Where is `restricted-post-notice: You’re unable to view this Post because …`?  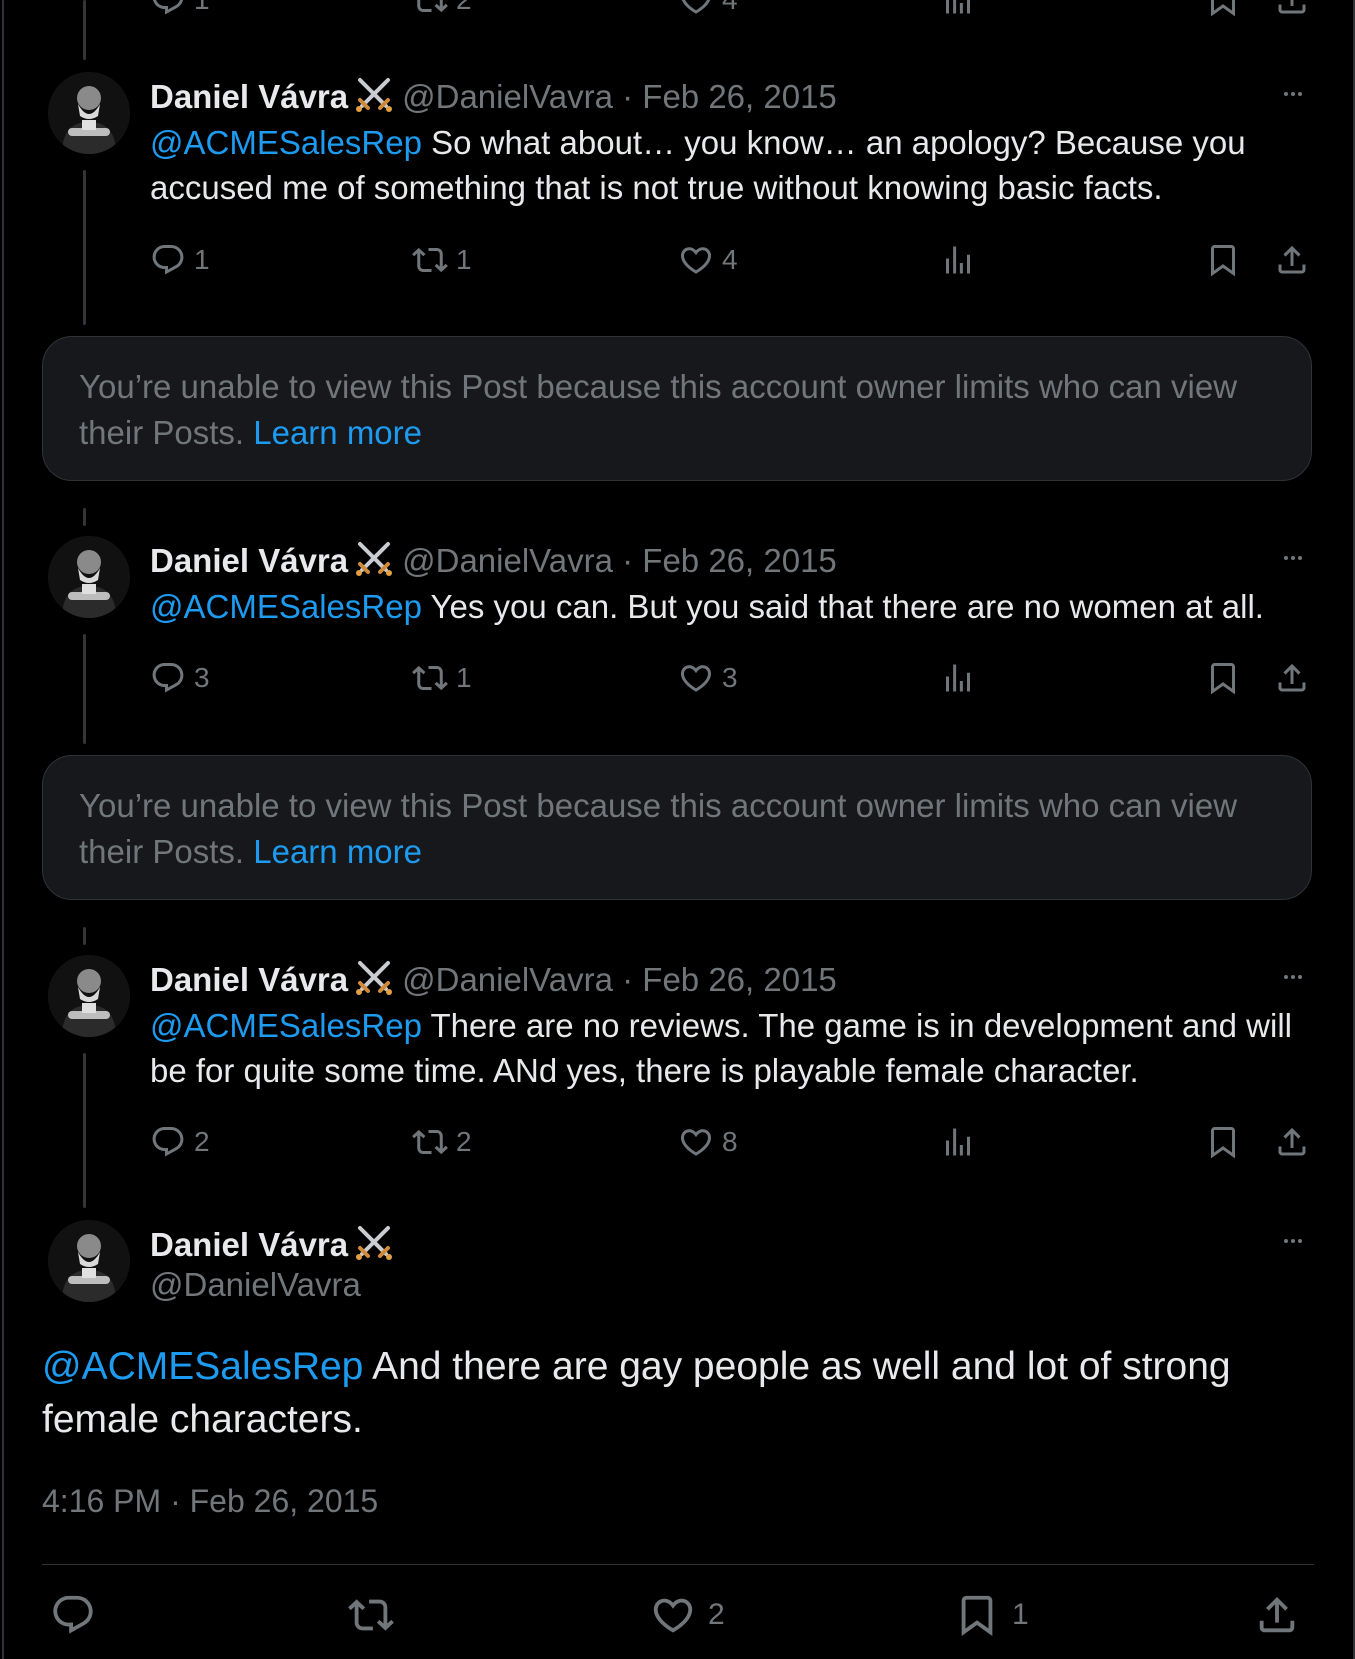 restricted-post-notice: You’re unable to view this Post because … is located at coordinates (677, 408).